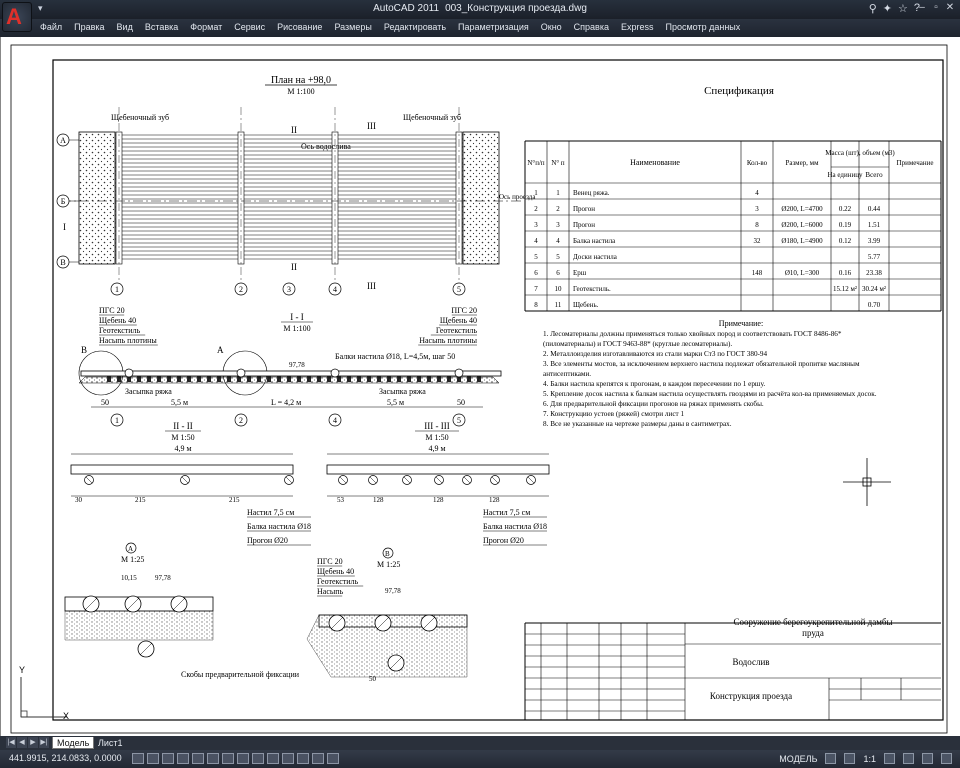 This screenshot has height=768, width=960. What do you see at coordinates (448, 326) in the screenshot?
I see `layers-right: ПГС 20Щебень 40ГеотекстильНасыпь плотины` at bounding box center [448, 326].